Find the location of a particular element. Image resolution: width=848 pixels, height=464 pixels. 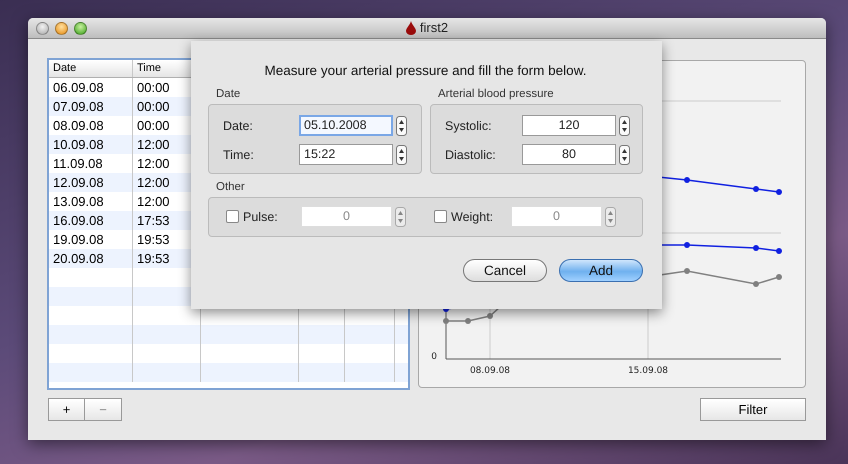

input-field: 05.10.2008 is located at coordinates (346, 125).